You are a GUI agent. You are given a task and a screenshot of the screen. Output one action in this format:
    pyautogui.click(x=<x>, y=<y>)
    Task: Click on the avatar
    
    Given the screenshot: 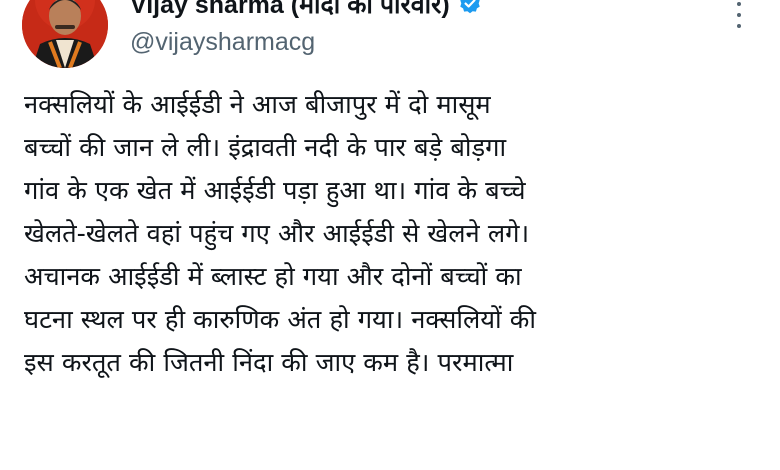 What is the action you would take?
    pyautogui.click(x=65, y=34)
    